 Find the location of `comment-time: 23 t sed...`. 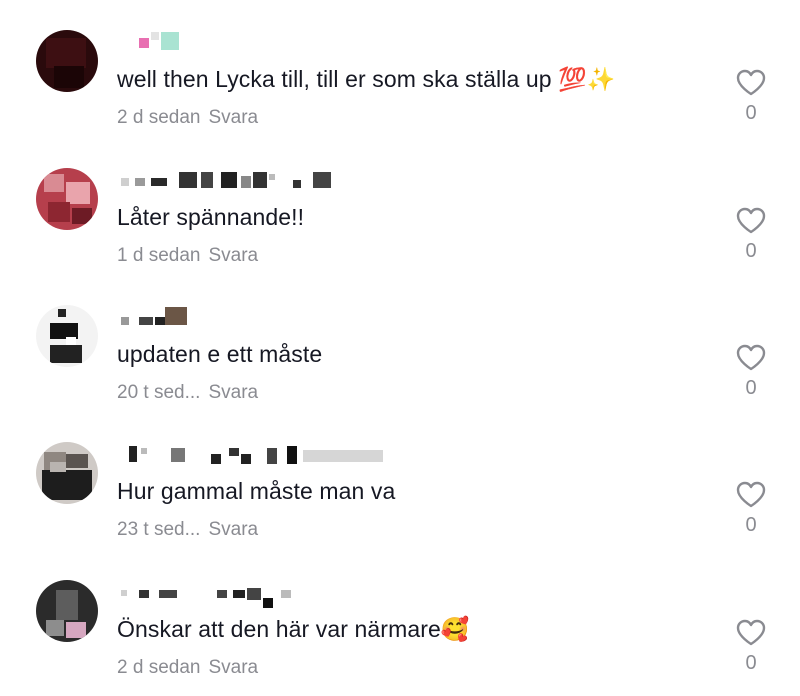

comment-time: 23 t sed... is located at coordinates (159, 529).